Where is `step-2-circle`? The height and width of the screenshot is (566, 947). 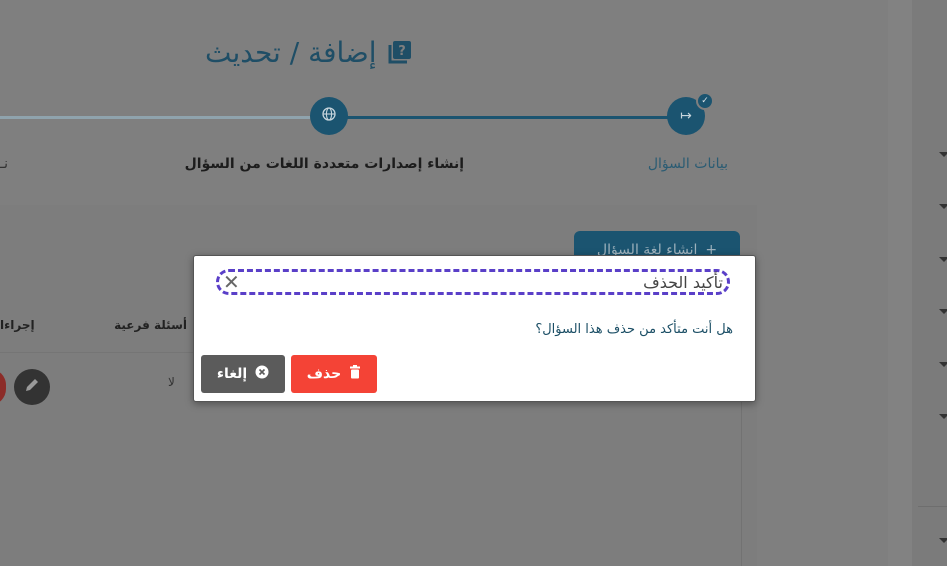
step-2-circle is located at coordinates (329, 116).